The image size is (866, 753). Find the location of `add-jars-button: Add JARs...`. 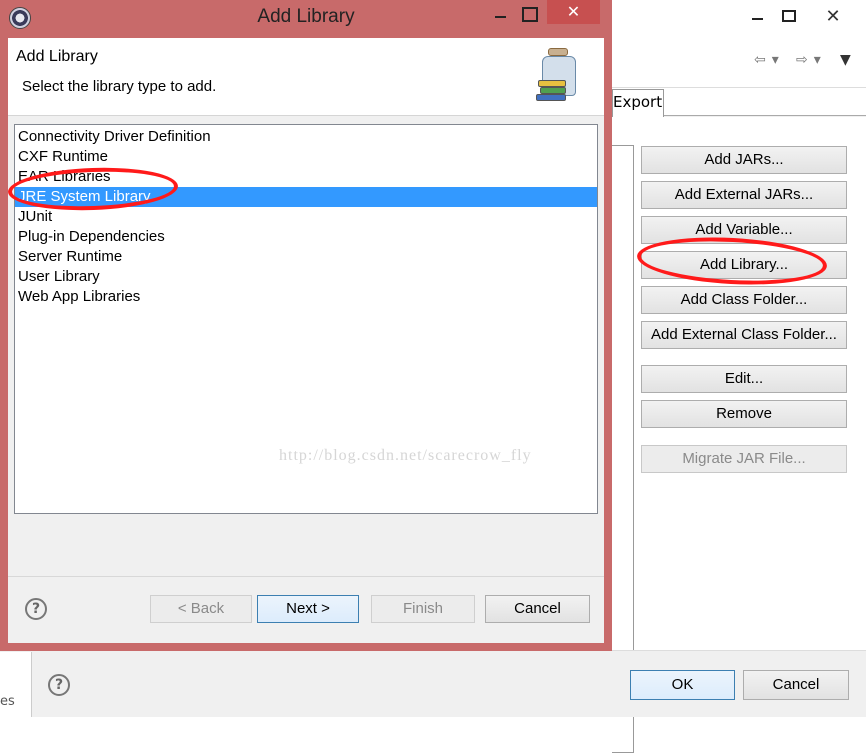

add-jars-button: Add JARs... is located at coordinates (744, 160).